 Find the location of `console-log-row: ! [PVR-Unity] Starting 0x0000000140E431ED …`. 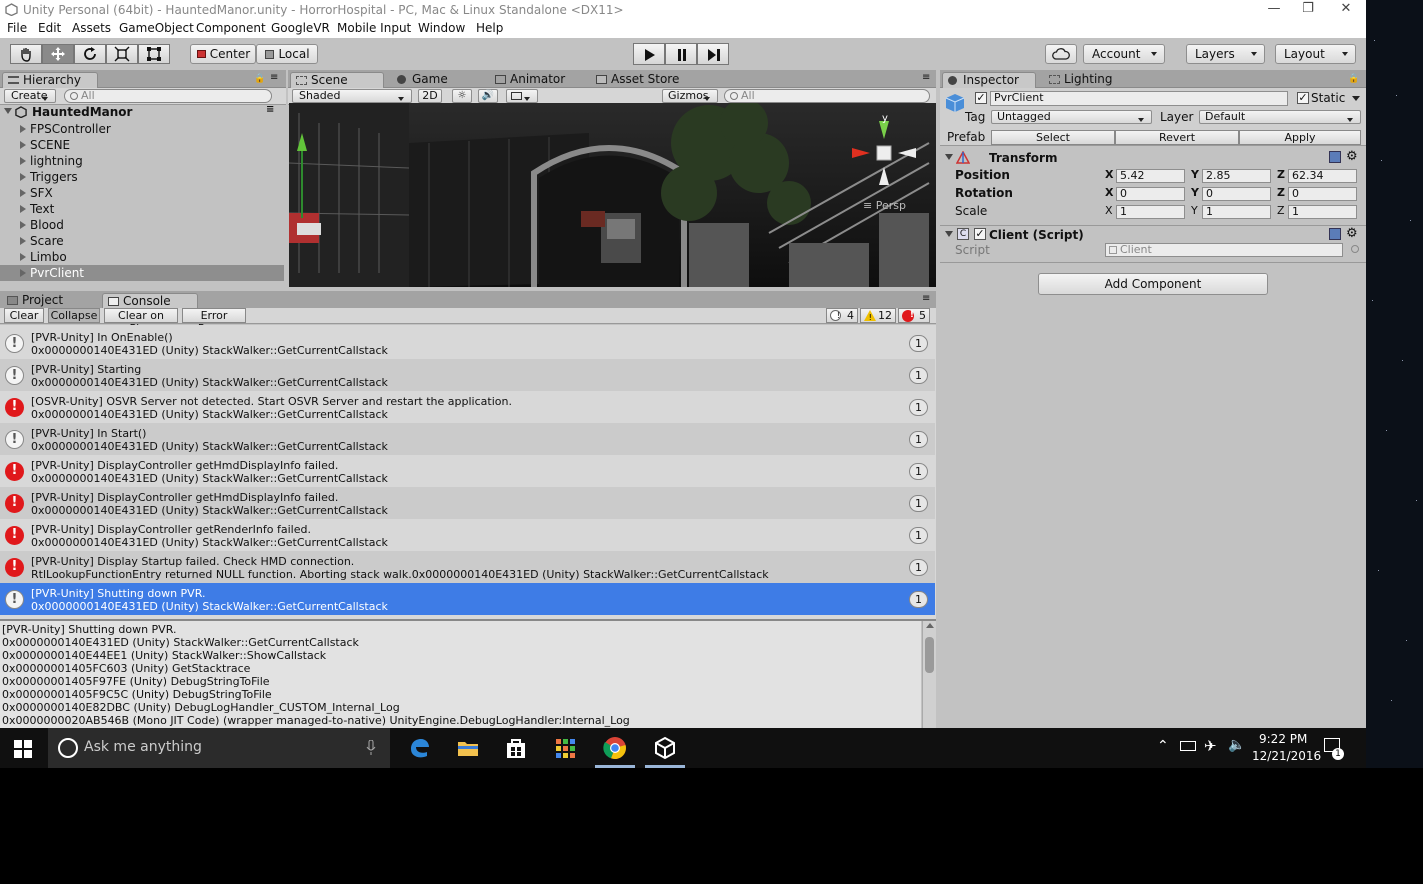

console-log-row: ! [PVR-Unity] Starting 0x0000000140E431ED … is located at coordinates (467, 375).